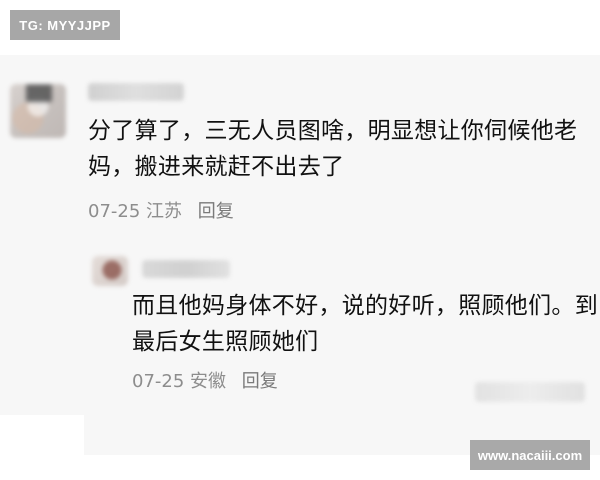 This screenshot has width=600, height=480. What do you see at coordinates (365, 324) in the screenshot?
I see `reply-comment-text: 而且他妈身体不好，说的好听，照顾他们。到最后女生照顾她们` at bounding box center [365, 324].